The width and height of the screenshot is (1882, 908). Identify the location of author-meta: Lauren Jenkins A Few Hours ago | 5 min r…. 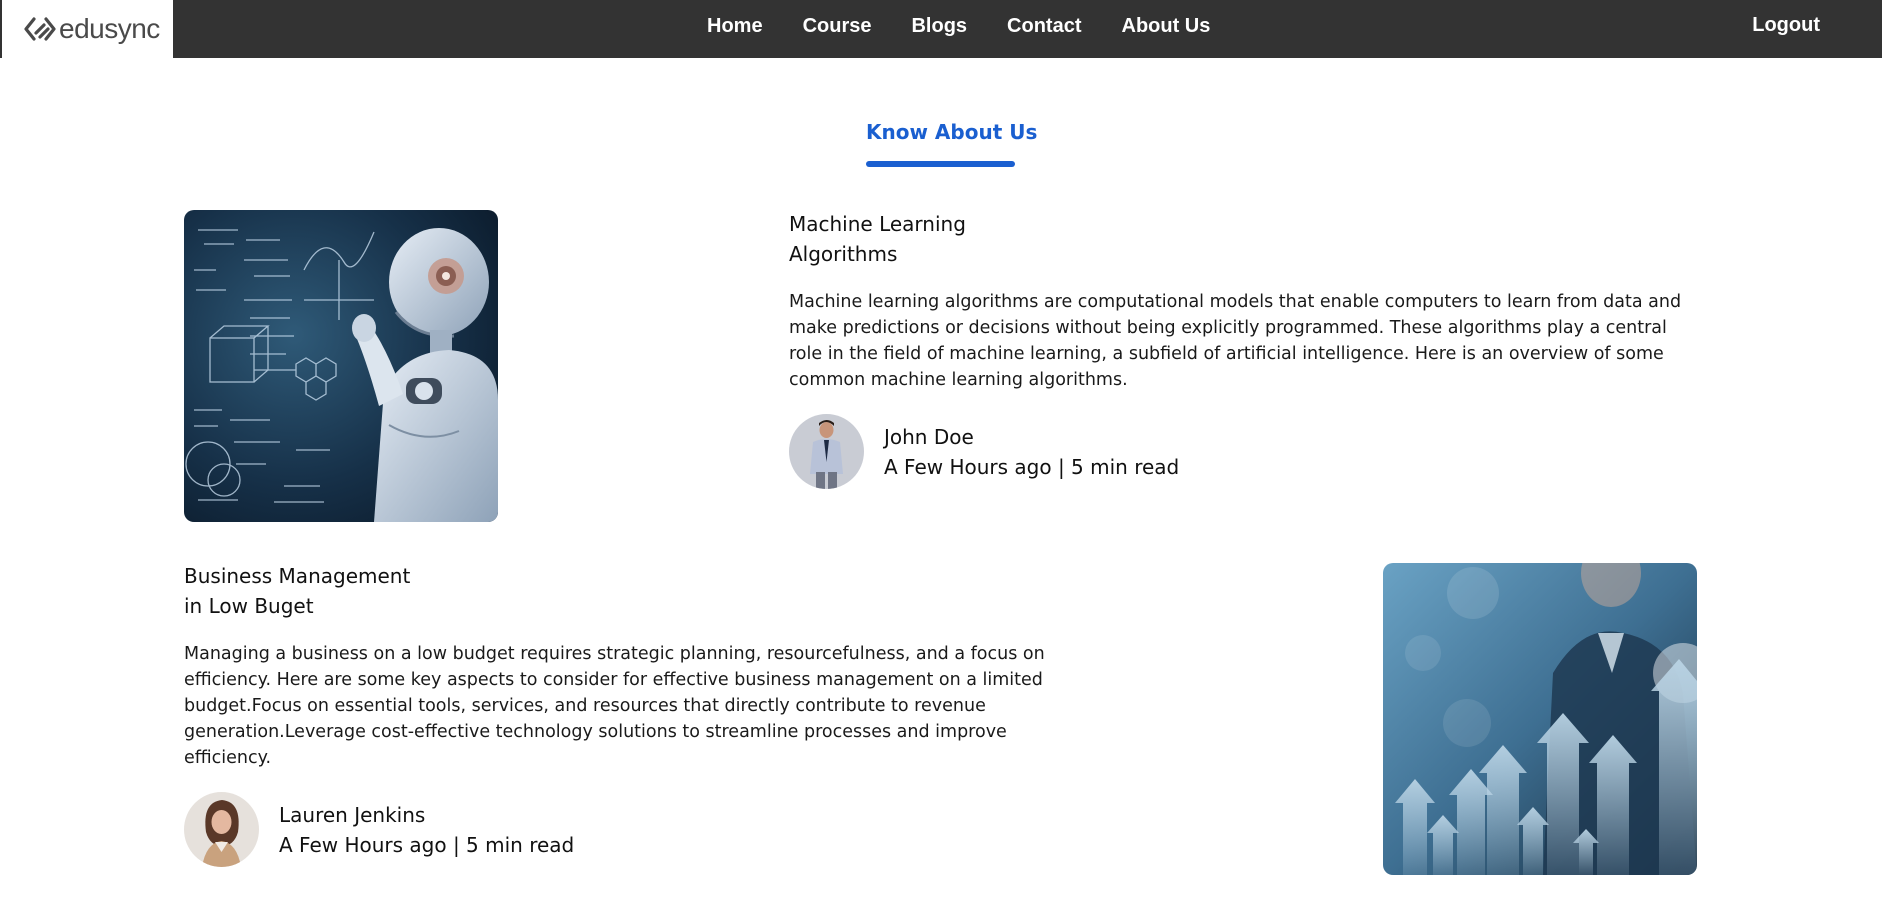
(426, 830).